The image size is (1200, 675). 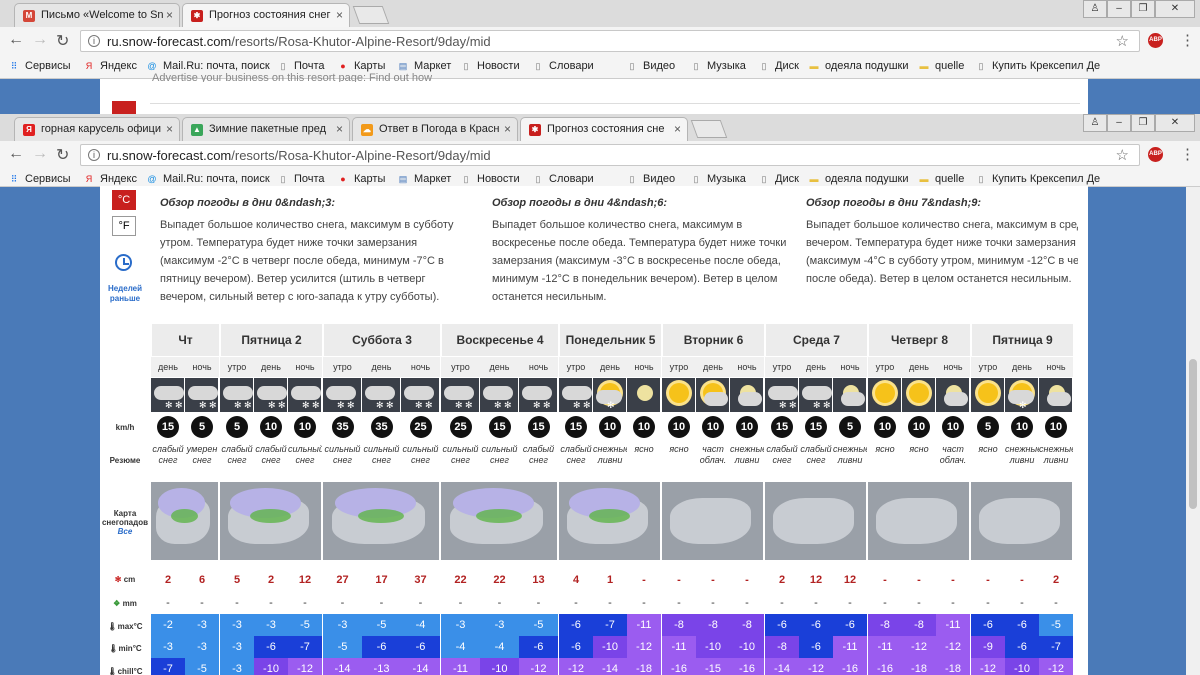 I want to click on day-header: Пятница 9, so click(x=1022, y=340).